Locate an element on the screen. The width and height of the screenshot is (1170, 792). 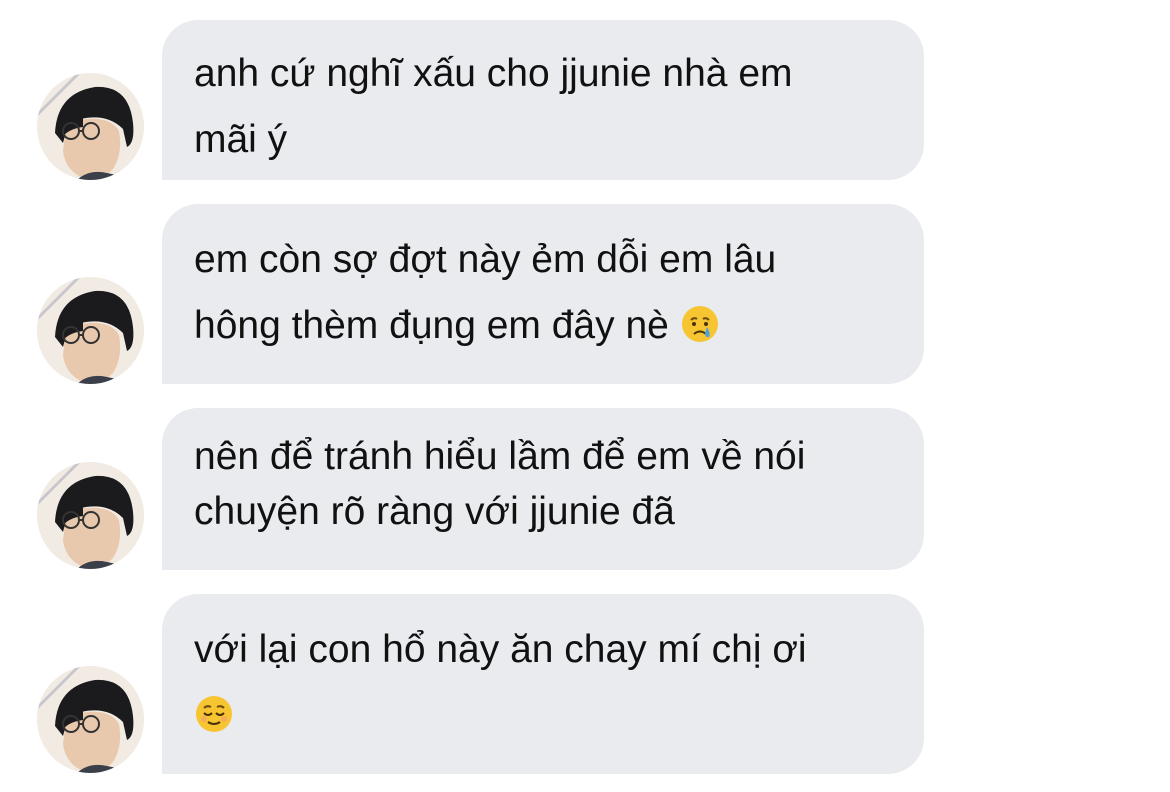
message-text-line: hông thèm đụng em đây nè is located at coordinates (544, 326).